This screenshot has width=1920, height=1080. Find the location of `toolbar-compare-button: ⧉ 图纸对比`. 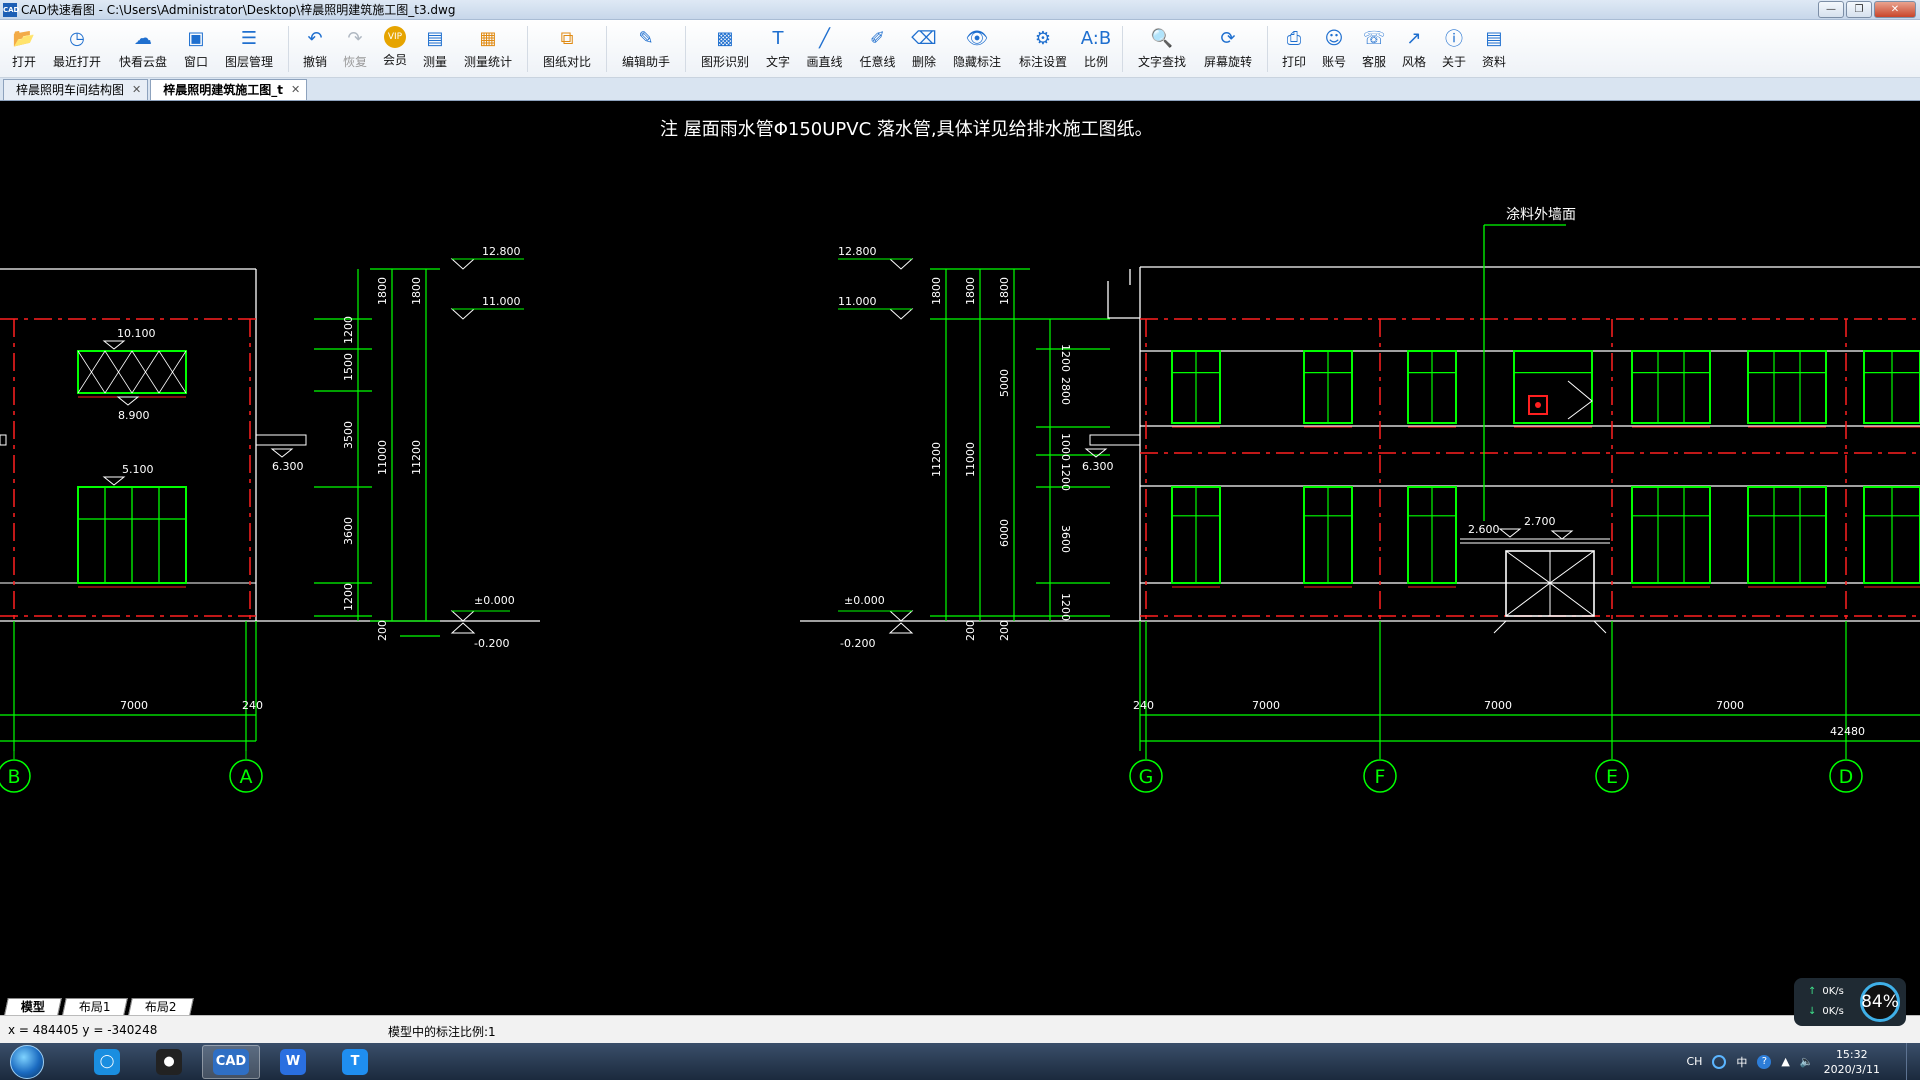

toolbar-compare-button: ⧉ 图纸对比 is located at coordinates (567, 48).